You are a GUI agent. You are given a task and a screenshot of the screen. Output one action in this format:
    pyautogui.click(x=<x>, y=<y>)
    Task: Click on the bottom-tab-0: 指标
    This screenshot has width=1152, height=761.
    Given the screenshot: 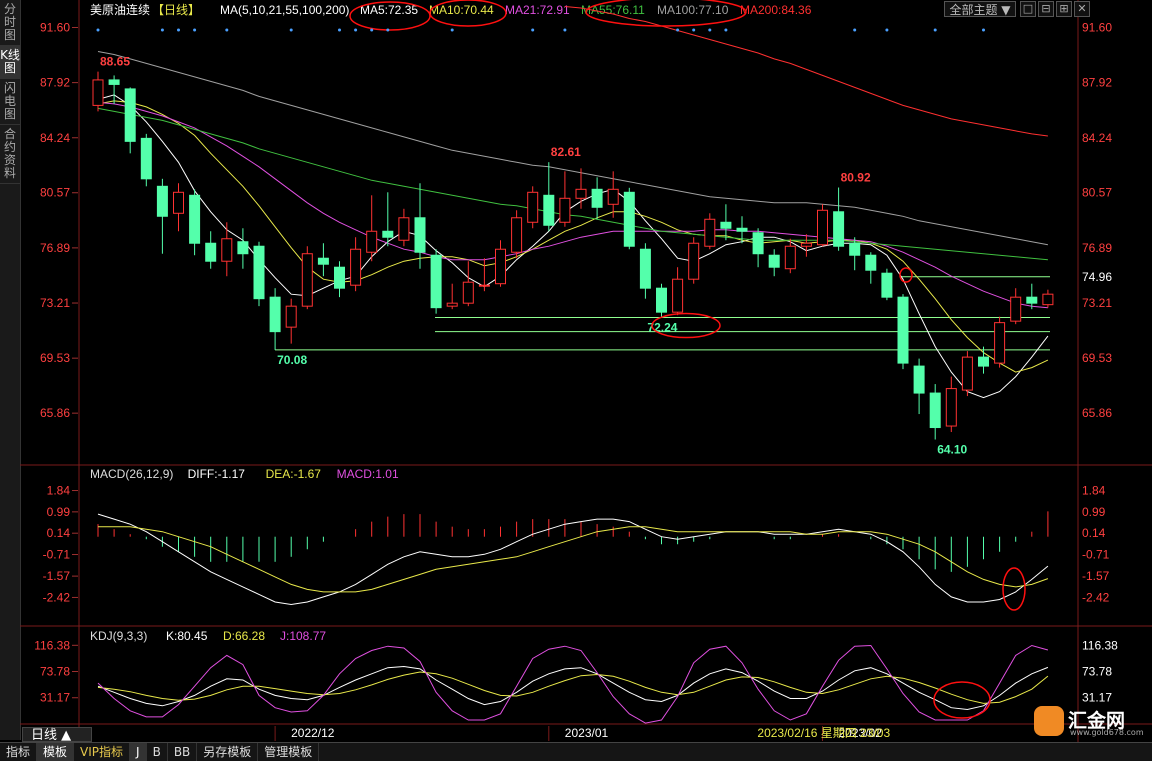 What is the action you would take?
    pyautogui.click(x=19, y=752)
    